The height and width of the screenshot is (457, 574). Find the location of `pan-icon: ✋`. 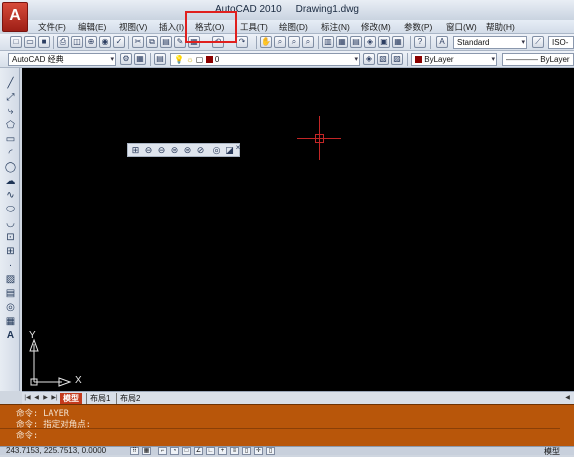

pan-icon: ✋ is located at coordinates (266, 42).